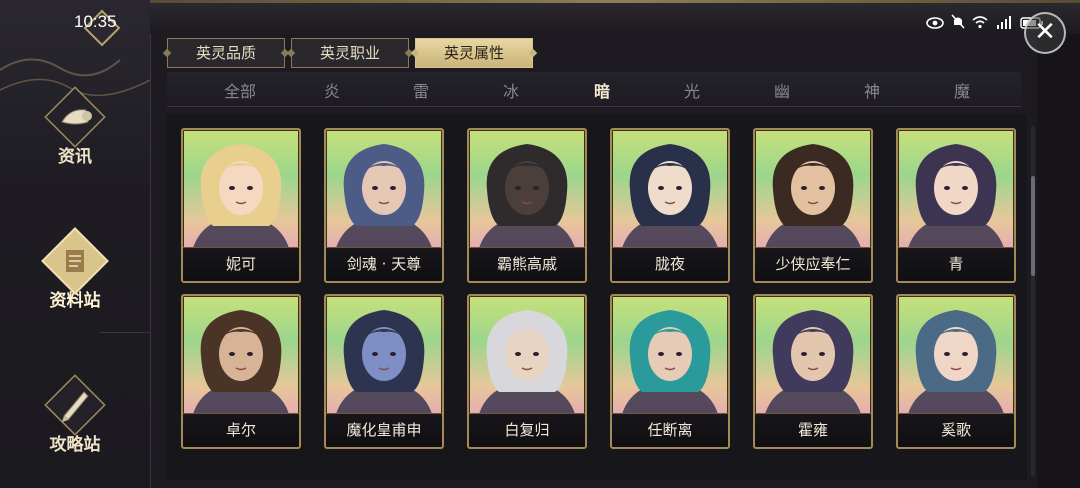 This screenshot has width=1080, height=488. I want to click on hero-card: 魔化皇甫申, so click(384, 371).